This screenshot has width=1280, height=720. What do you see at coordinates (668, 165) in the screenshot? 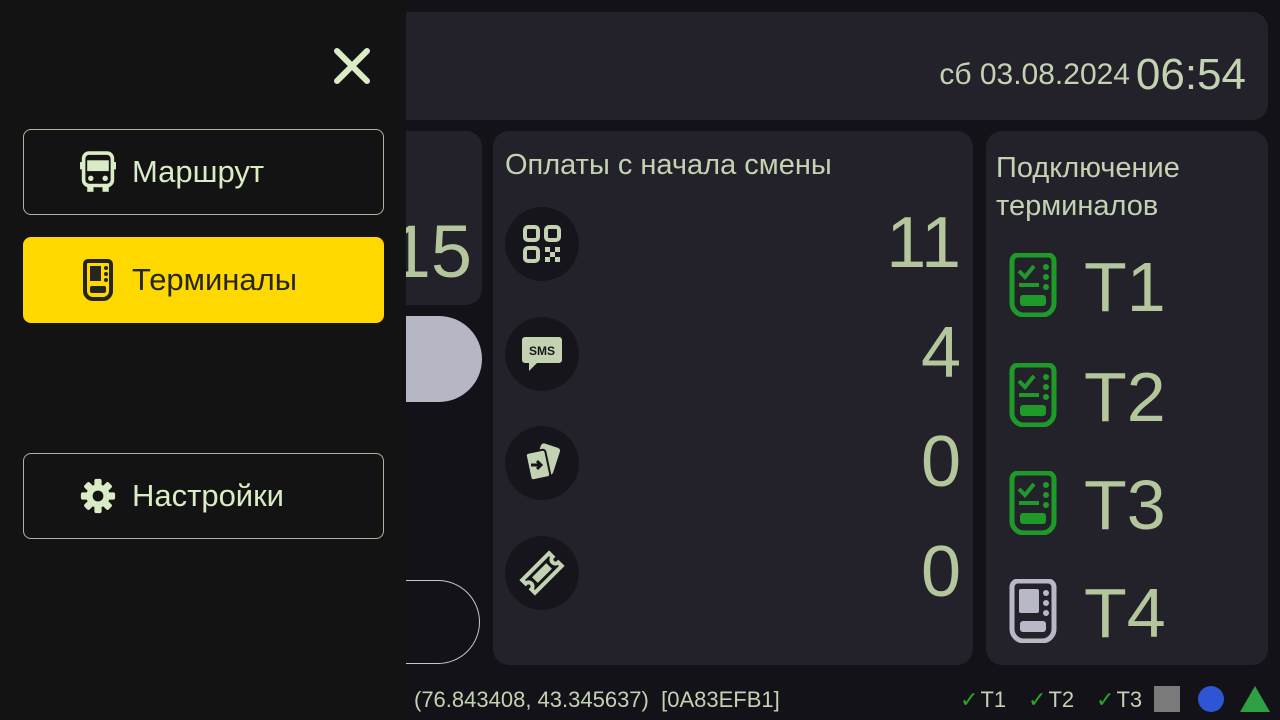
I see `payments-title: Оплаты с начала смены` at bounding box center [668, 165].